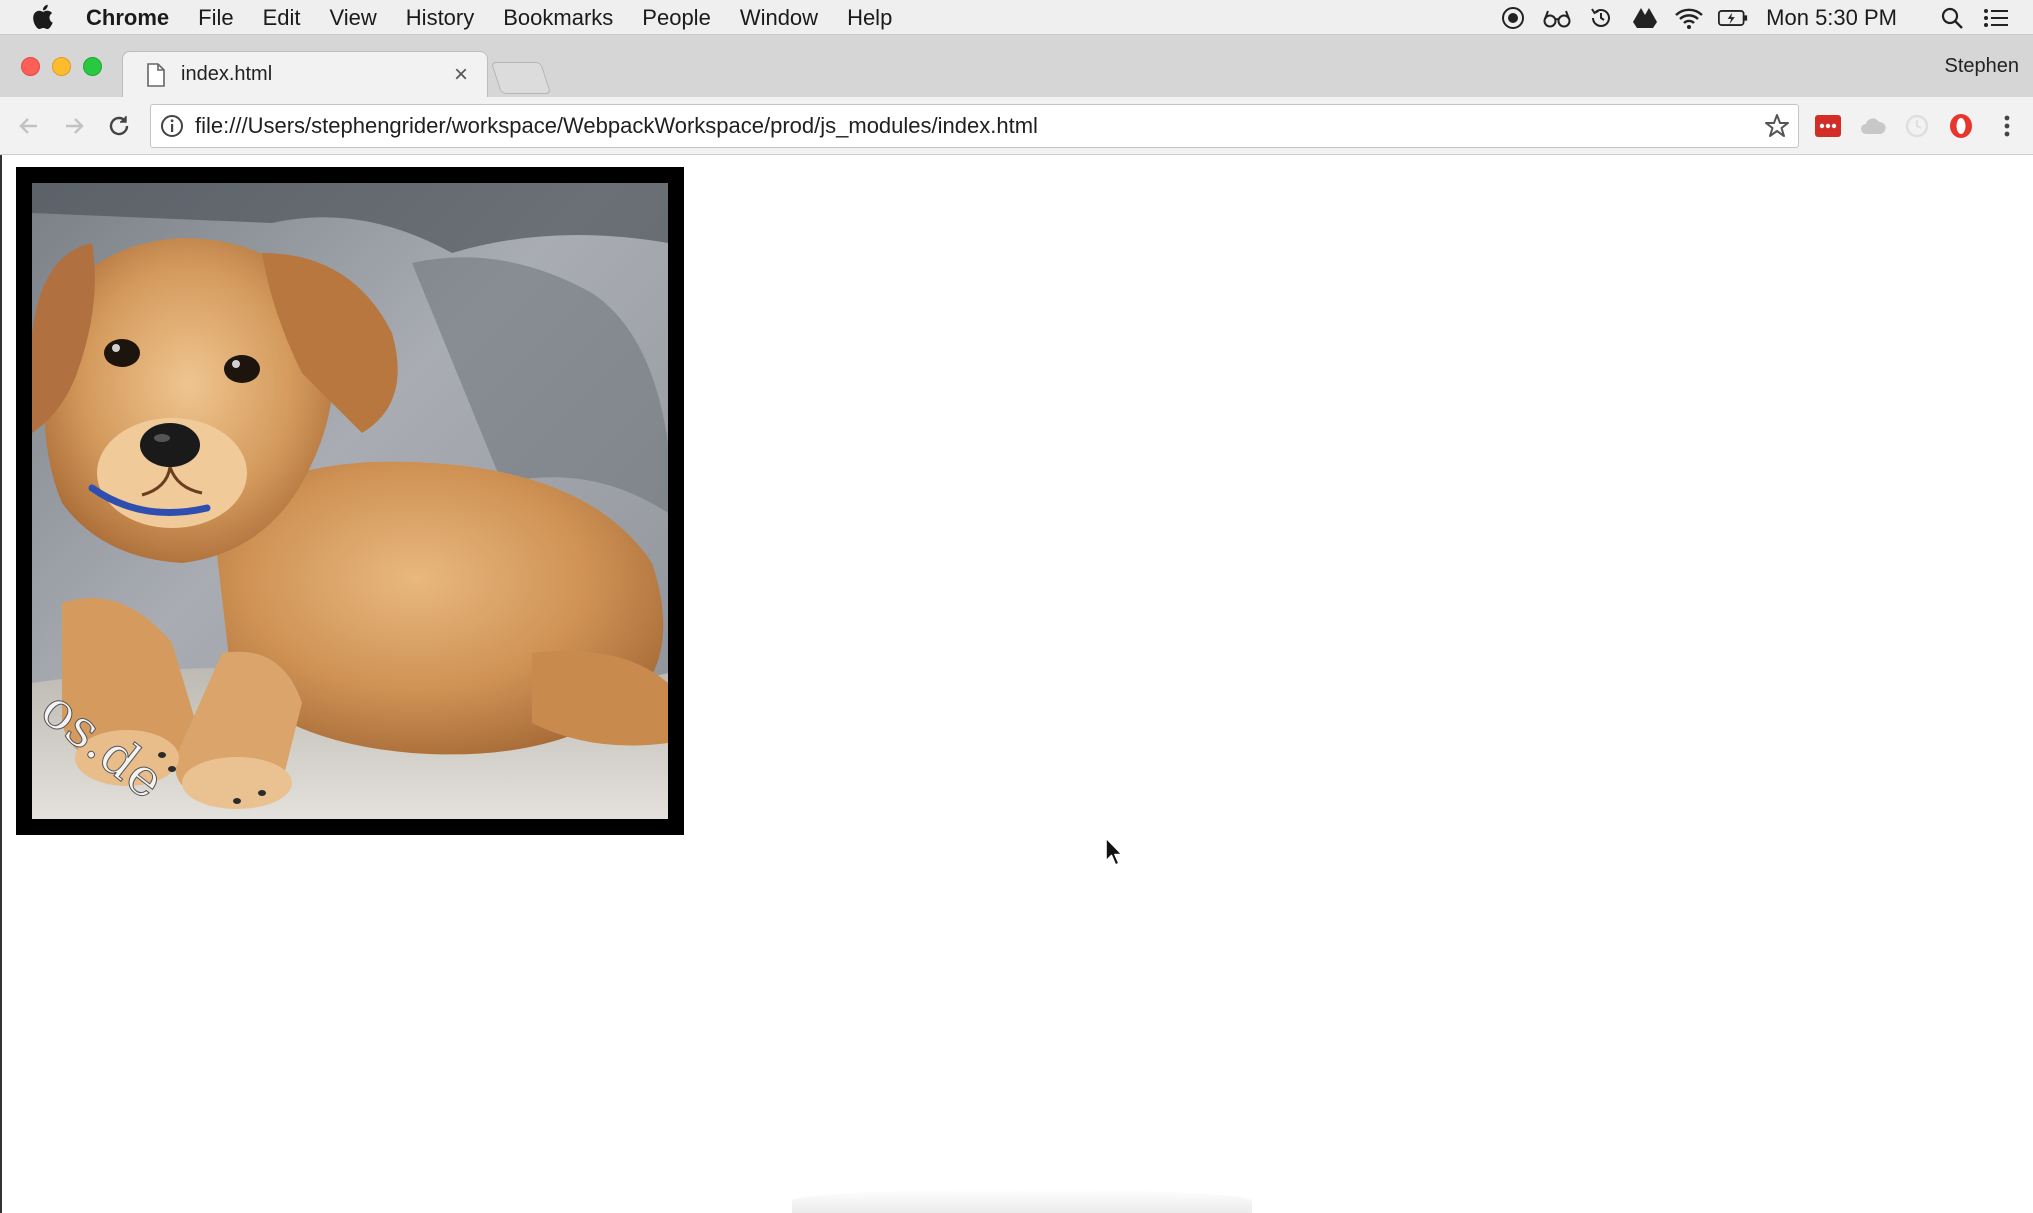 Image resolution: width=2033 pixels, height=1213 pixels. Describe the element at coordinates (1961, 126) in the screenshot. I see `opera-extension-icon` at that location.